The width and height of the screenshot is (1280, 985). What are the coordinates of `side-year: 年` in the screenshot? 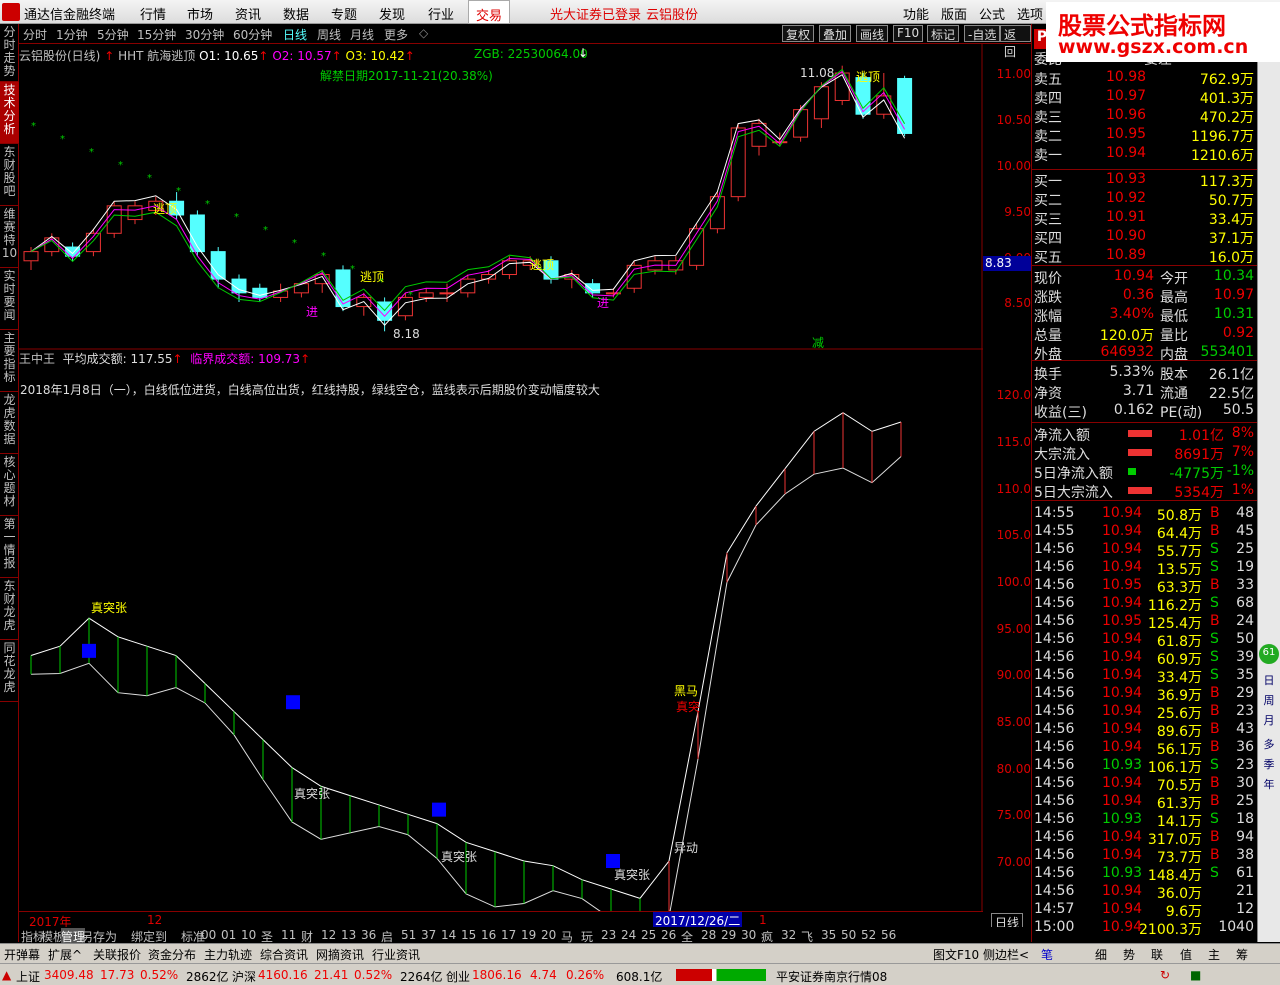 It's located at (1269, 784).